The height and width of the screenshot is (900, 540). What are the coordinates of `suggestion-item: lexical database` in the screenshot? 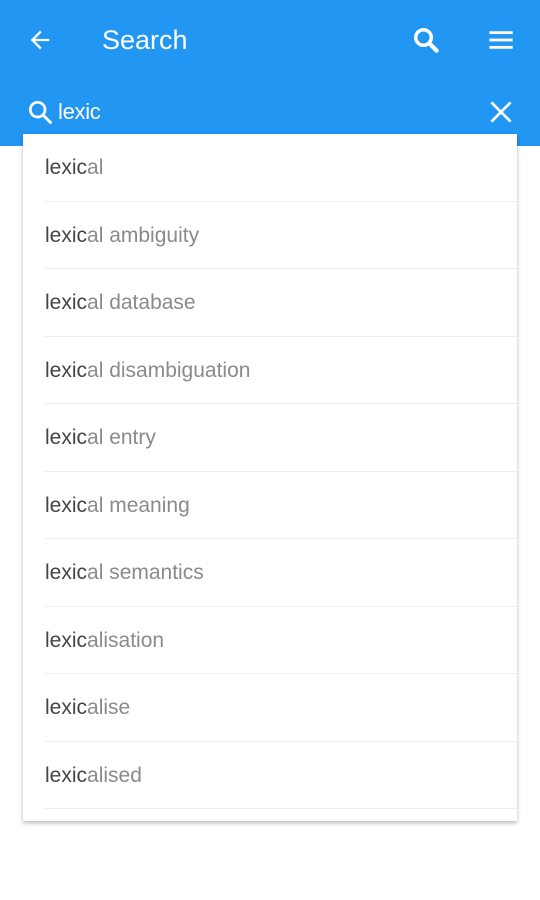 It's located at (281, 303).